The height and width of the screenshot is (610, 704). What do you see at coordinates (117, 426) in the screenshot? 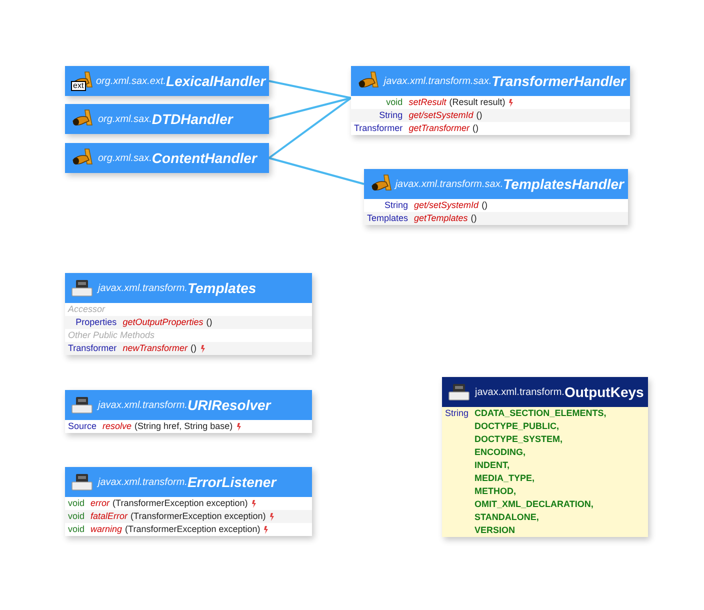
I see `method-name: resolve` at bounding box center [117, 426].